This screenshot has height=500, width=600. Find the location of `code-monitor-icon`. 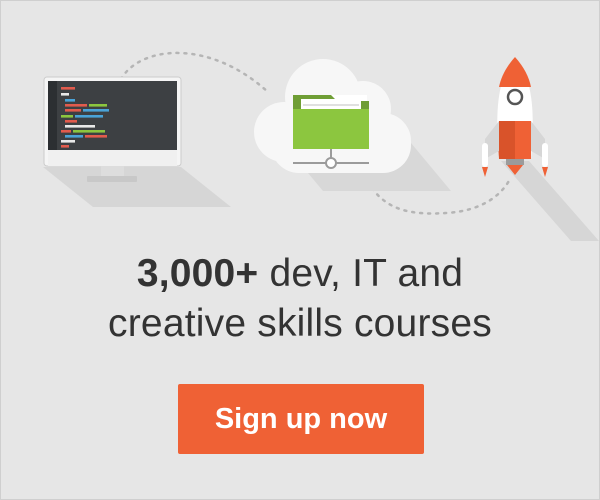

code-monitor-icon is located at coordinates (137, 141).